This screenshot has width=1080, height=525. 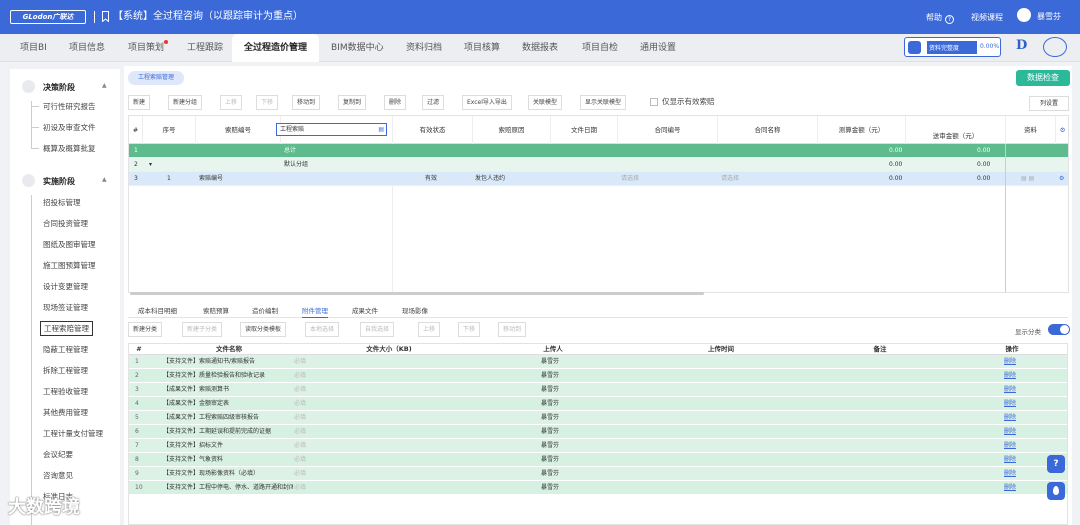 What do you see at coordinates (69, 127) in the screenshot?
I see `sidebar-item-preliminary-design: 初设及审查文件` at bounding box center [69, 127].